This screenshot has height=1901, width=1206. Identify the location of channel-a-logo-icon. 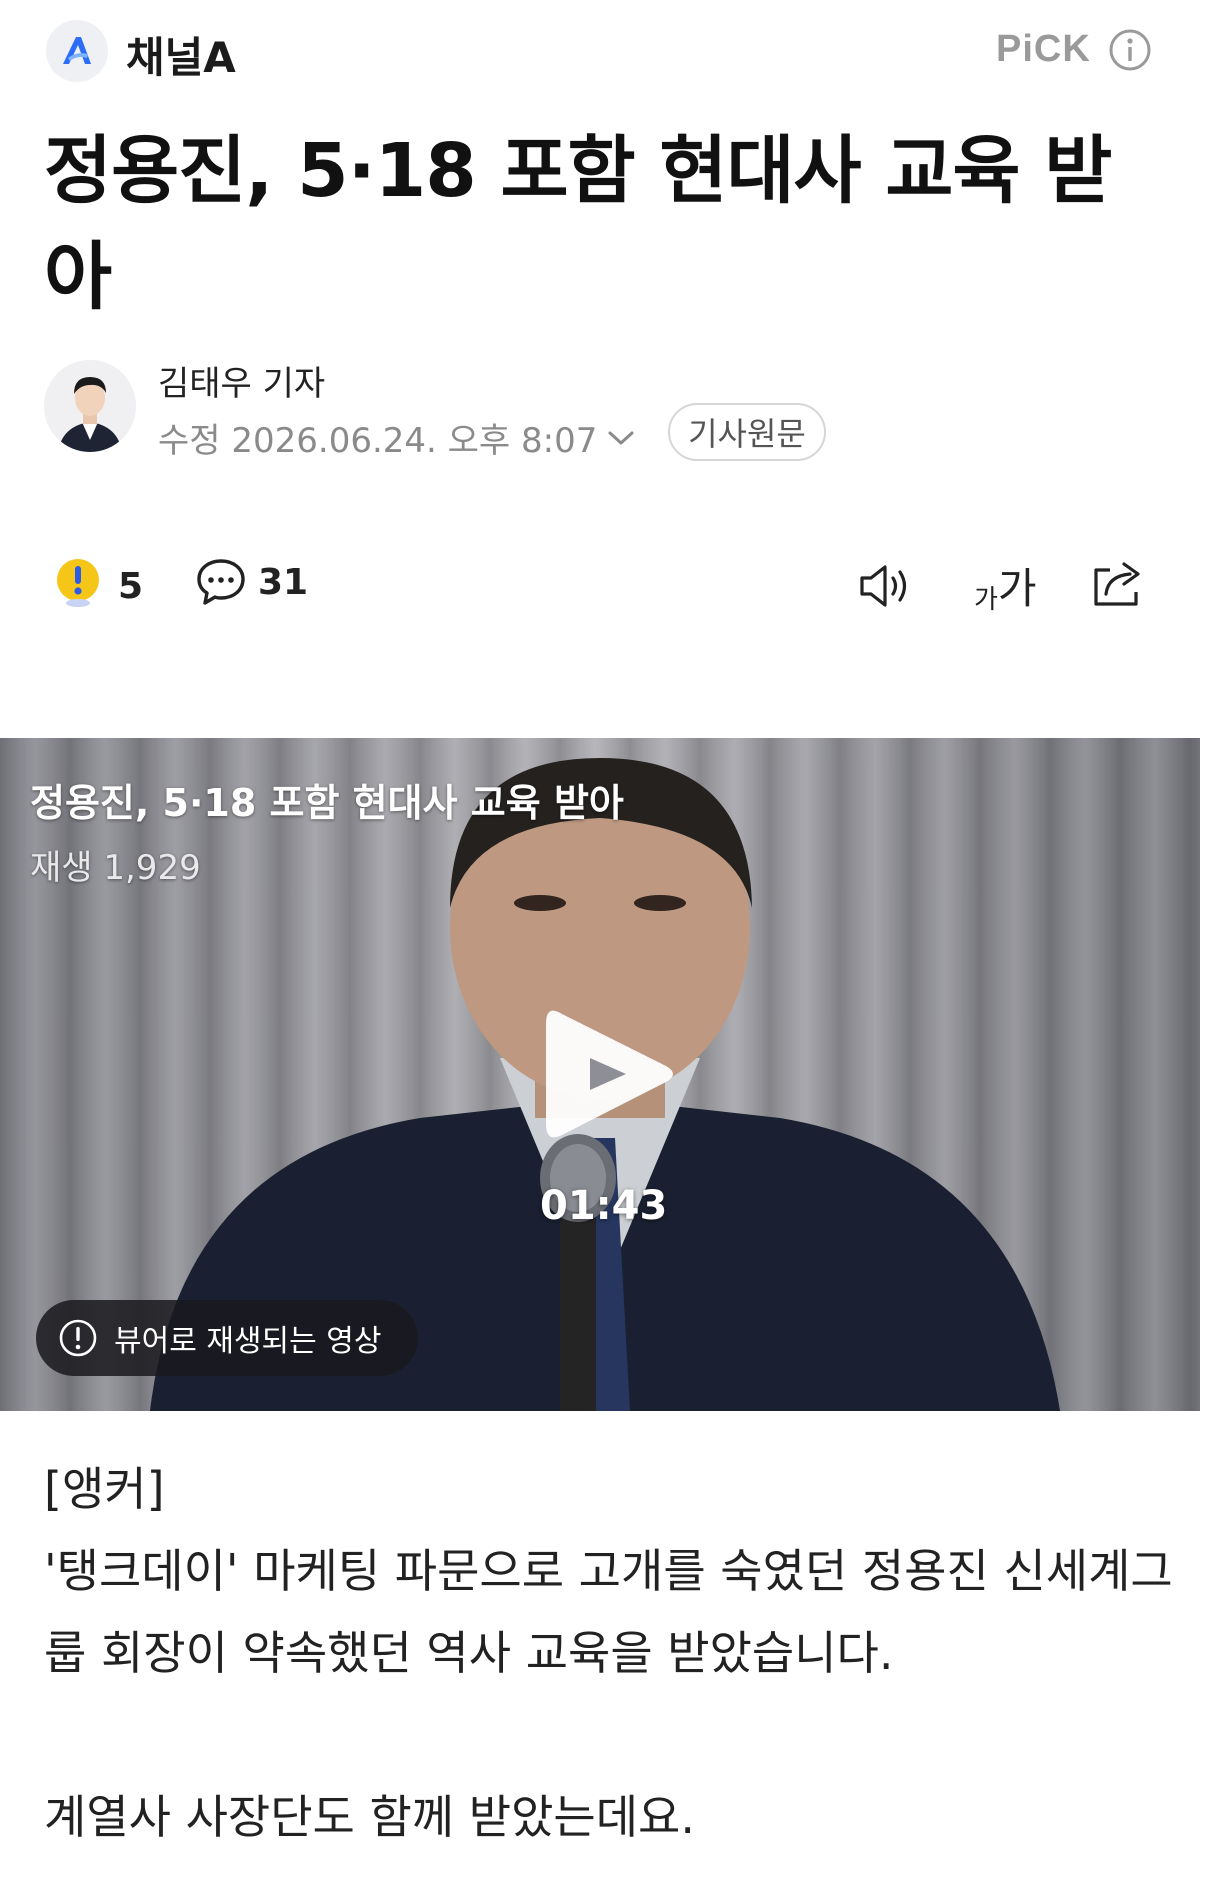
(77, 50).